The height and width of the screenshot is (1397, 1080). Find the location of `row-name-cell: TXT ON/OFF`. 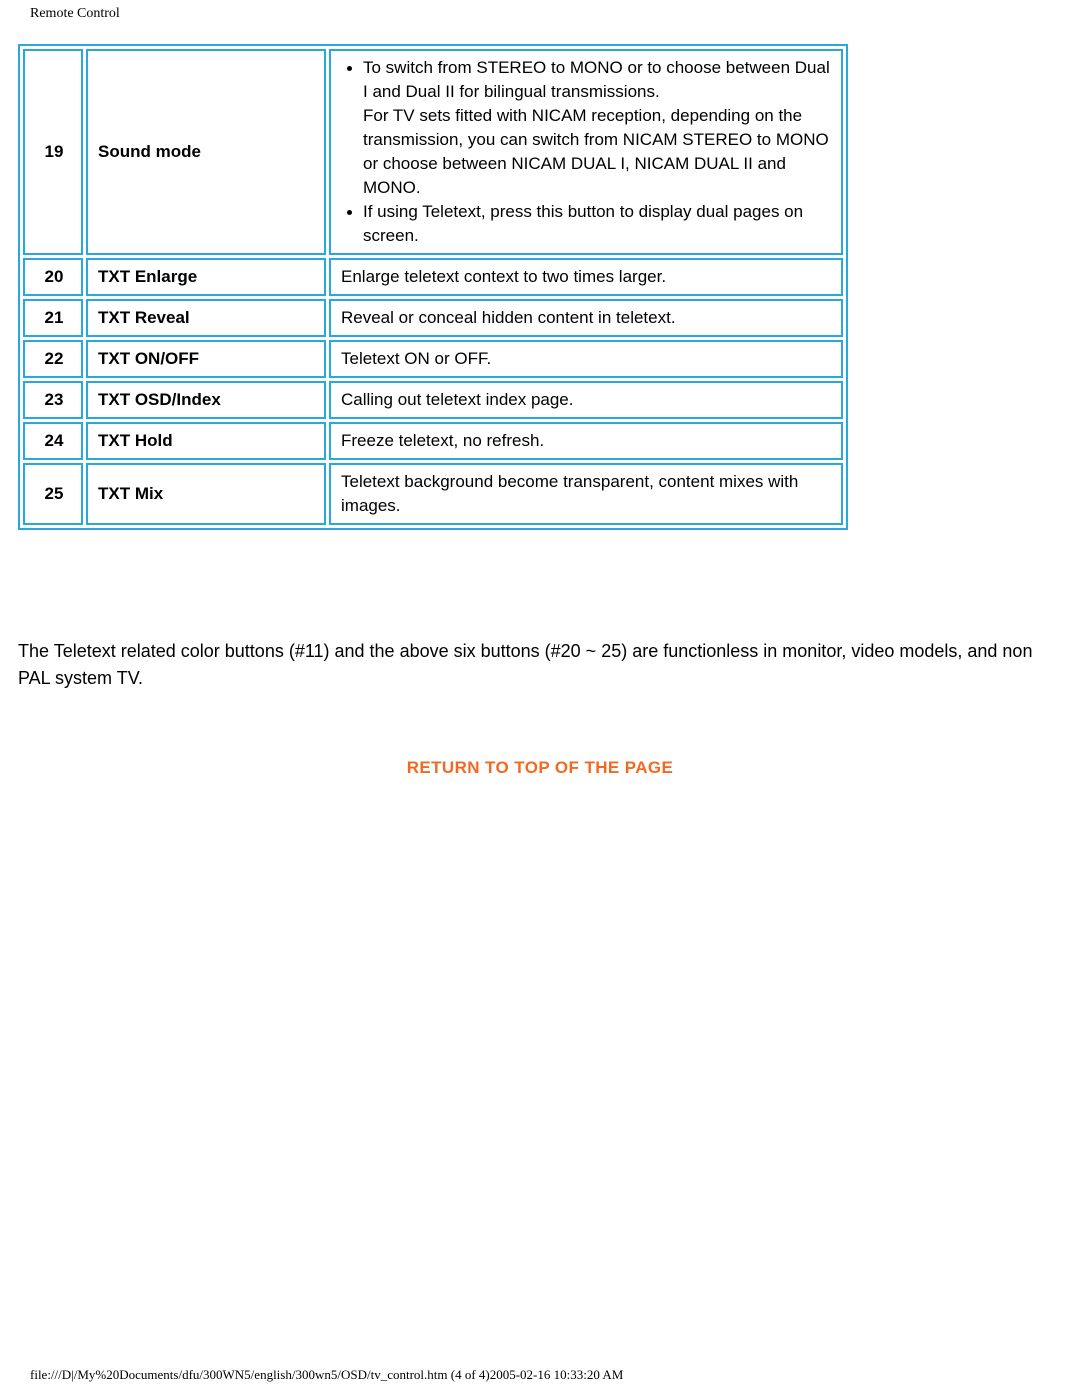

row-name-cell: TXT ON/OFF is located at coordinates (206, 359).